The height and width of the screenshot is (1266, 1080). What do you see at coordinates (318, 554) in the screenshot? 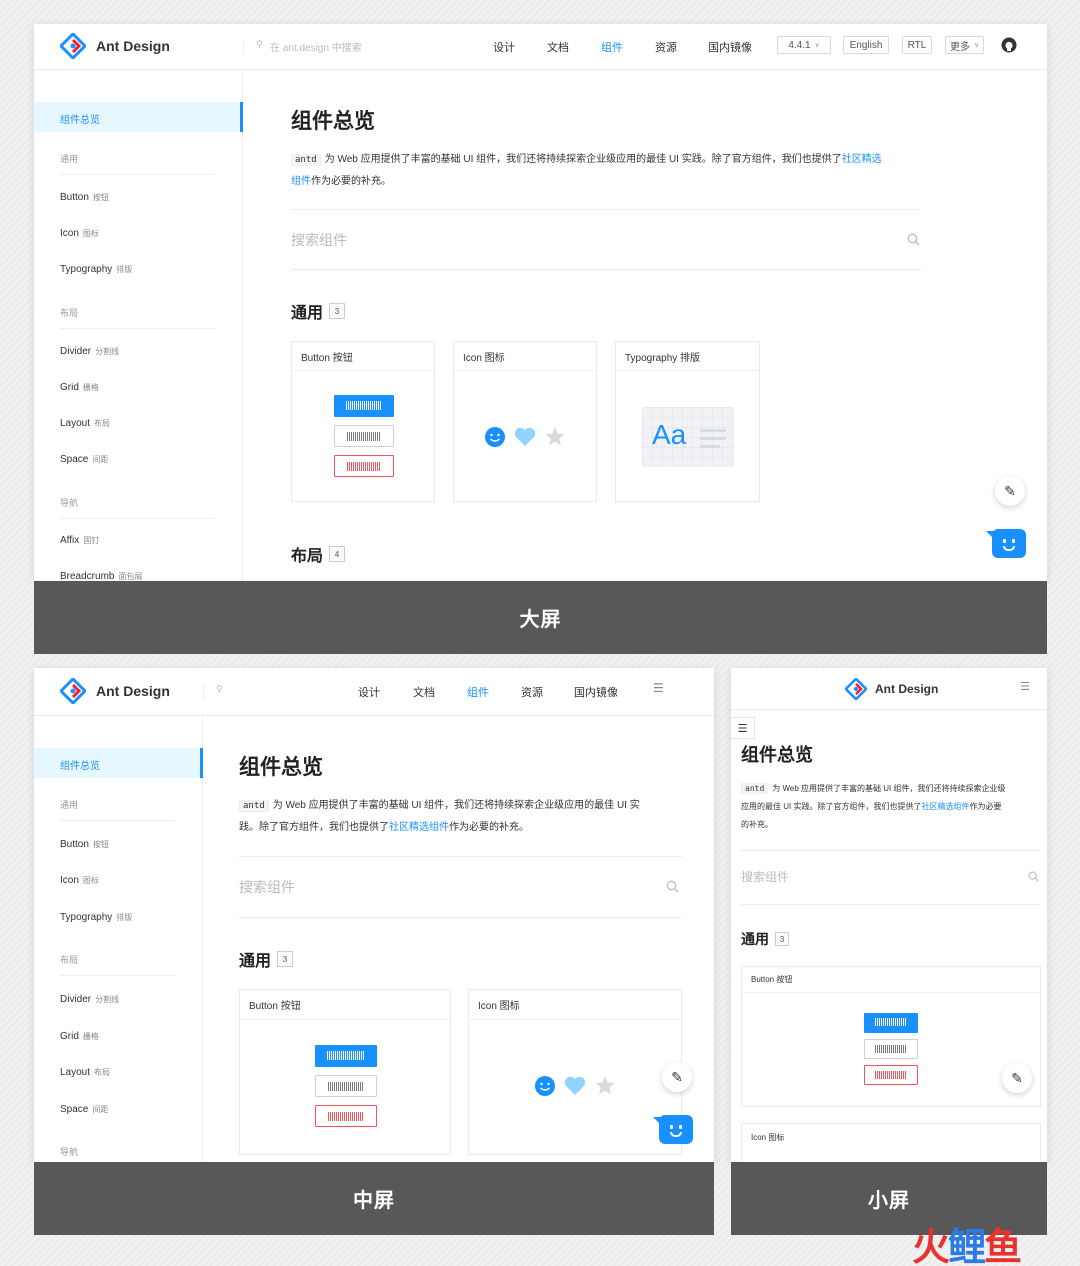
I see `section-layout-title: 布局 4` at bounding box center [318, 554].